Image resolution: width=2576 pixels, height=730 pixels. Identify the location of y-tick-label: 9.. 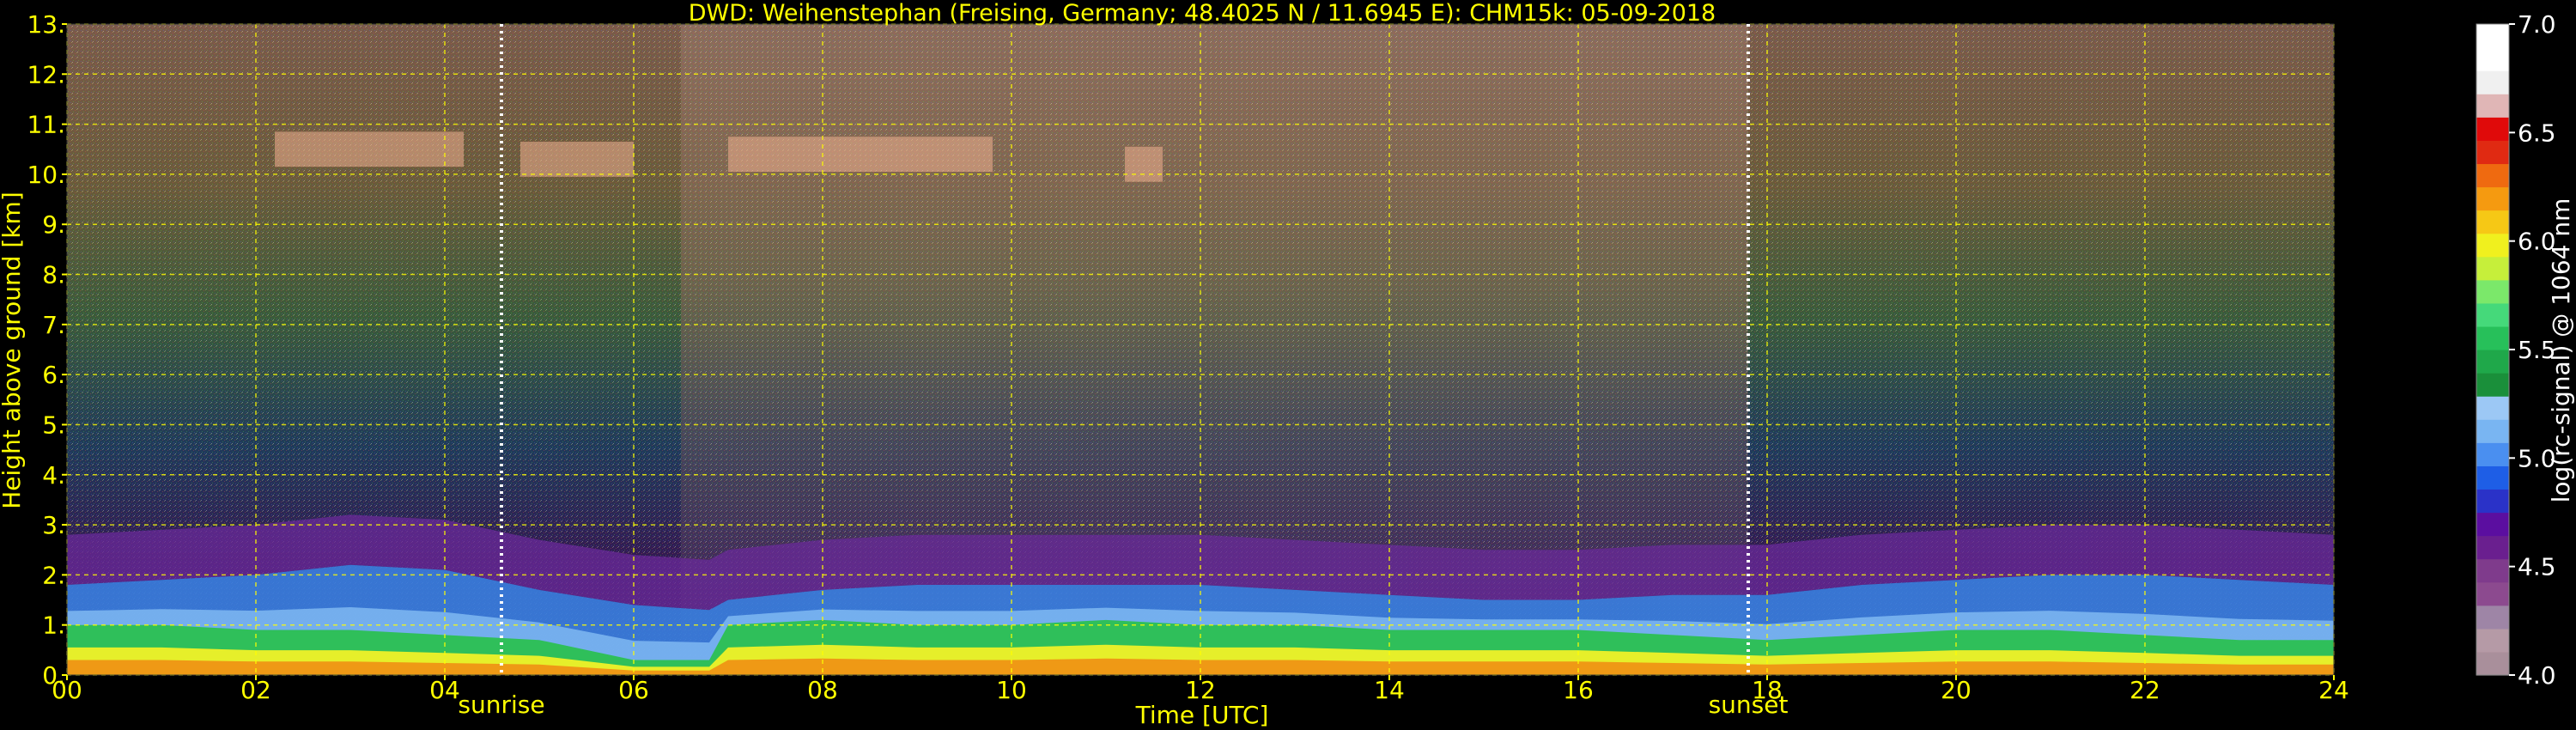
(53, 224).